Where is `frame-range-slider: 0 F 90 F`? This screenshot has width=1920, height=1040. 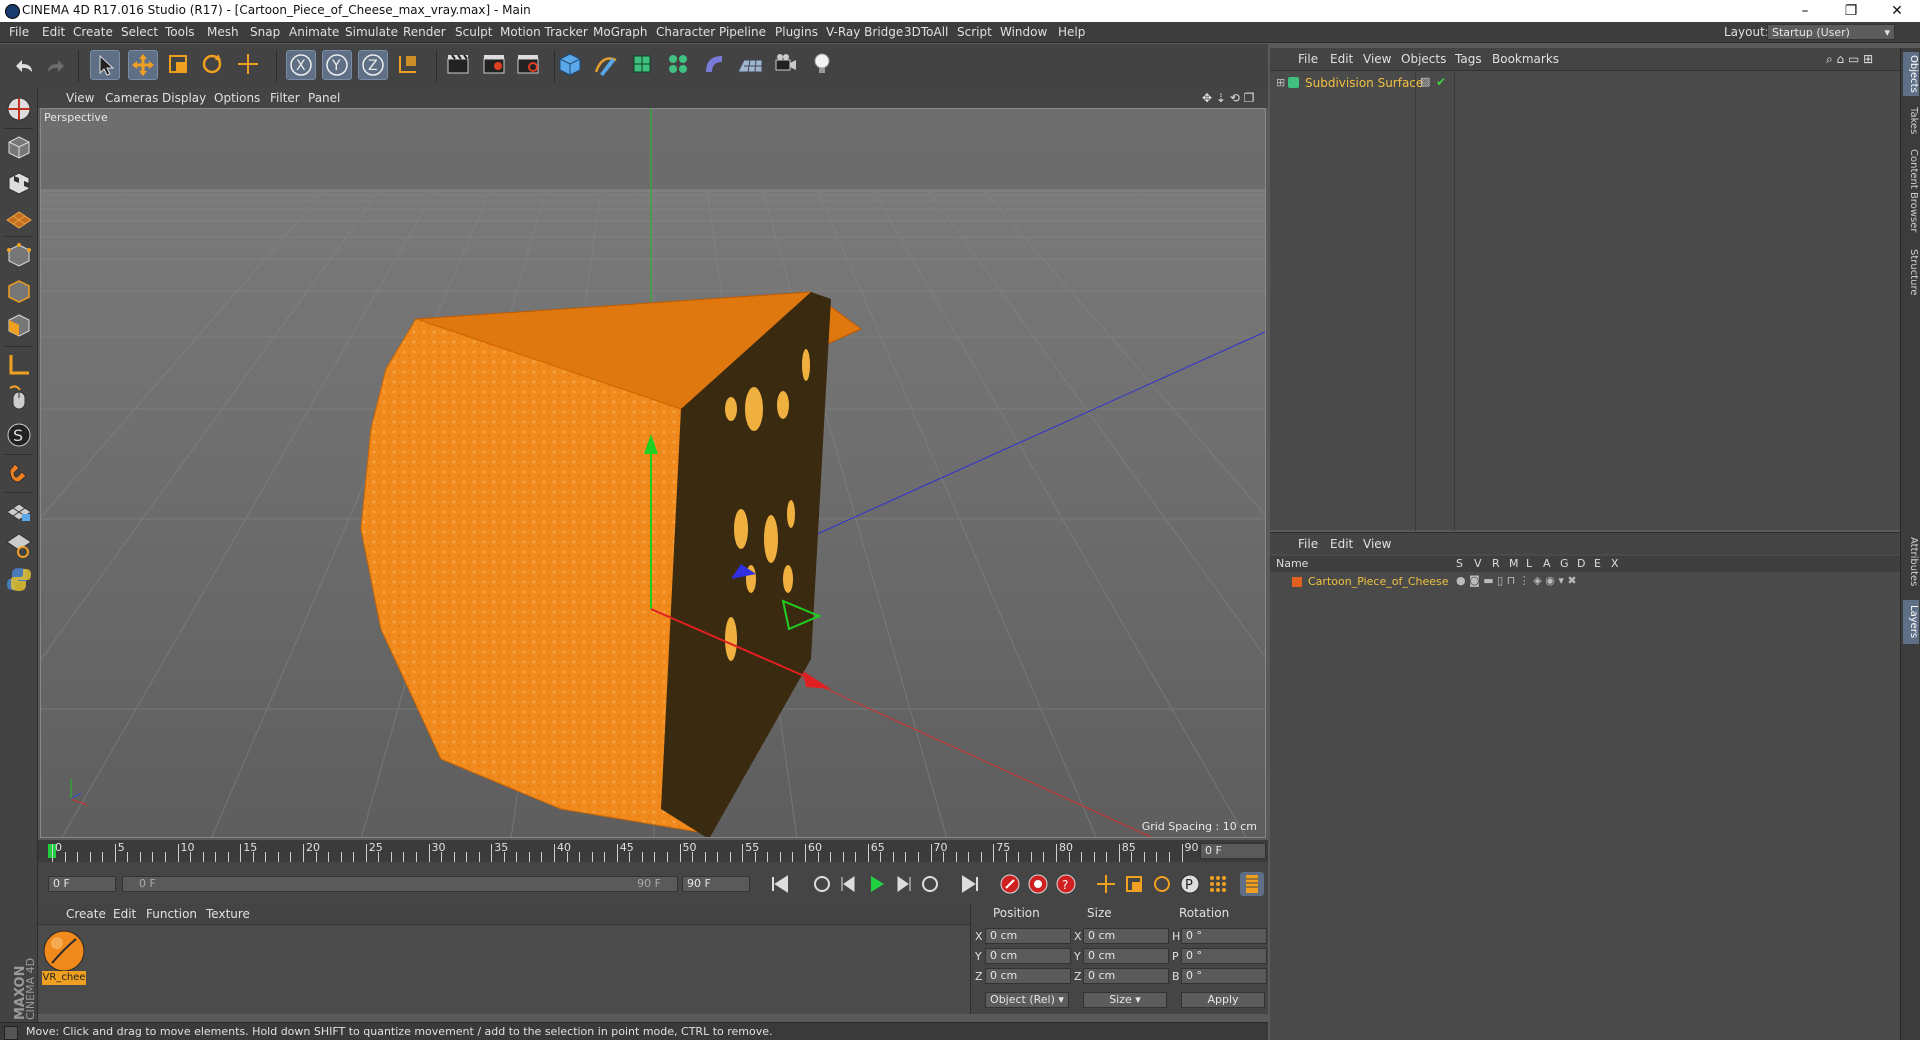 frame-range-slider: 0 F 90 F is located at coordinates (400, 884).